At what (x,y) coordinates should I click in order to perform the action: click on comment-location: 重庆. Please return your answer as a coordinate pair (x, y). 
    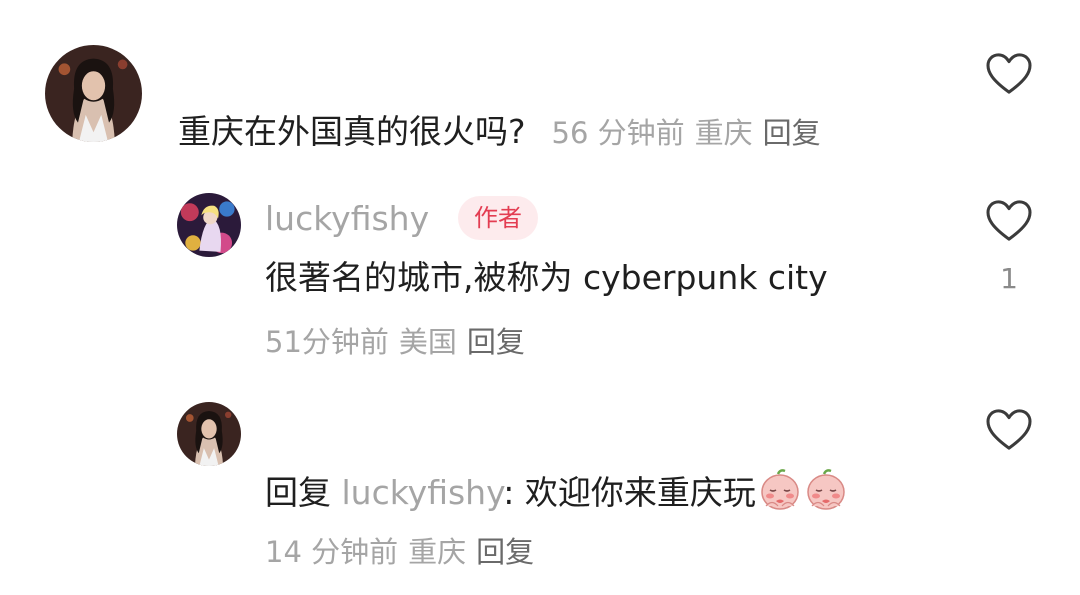
    Looking at the image, I should click on (723, 133).